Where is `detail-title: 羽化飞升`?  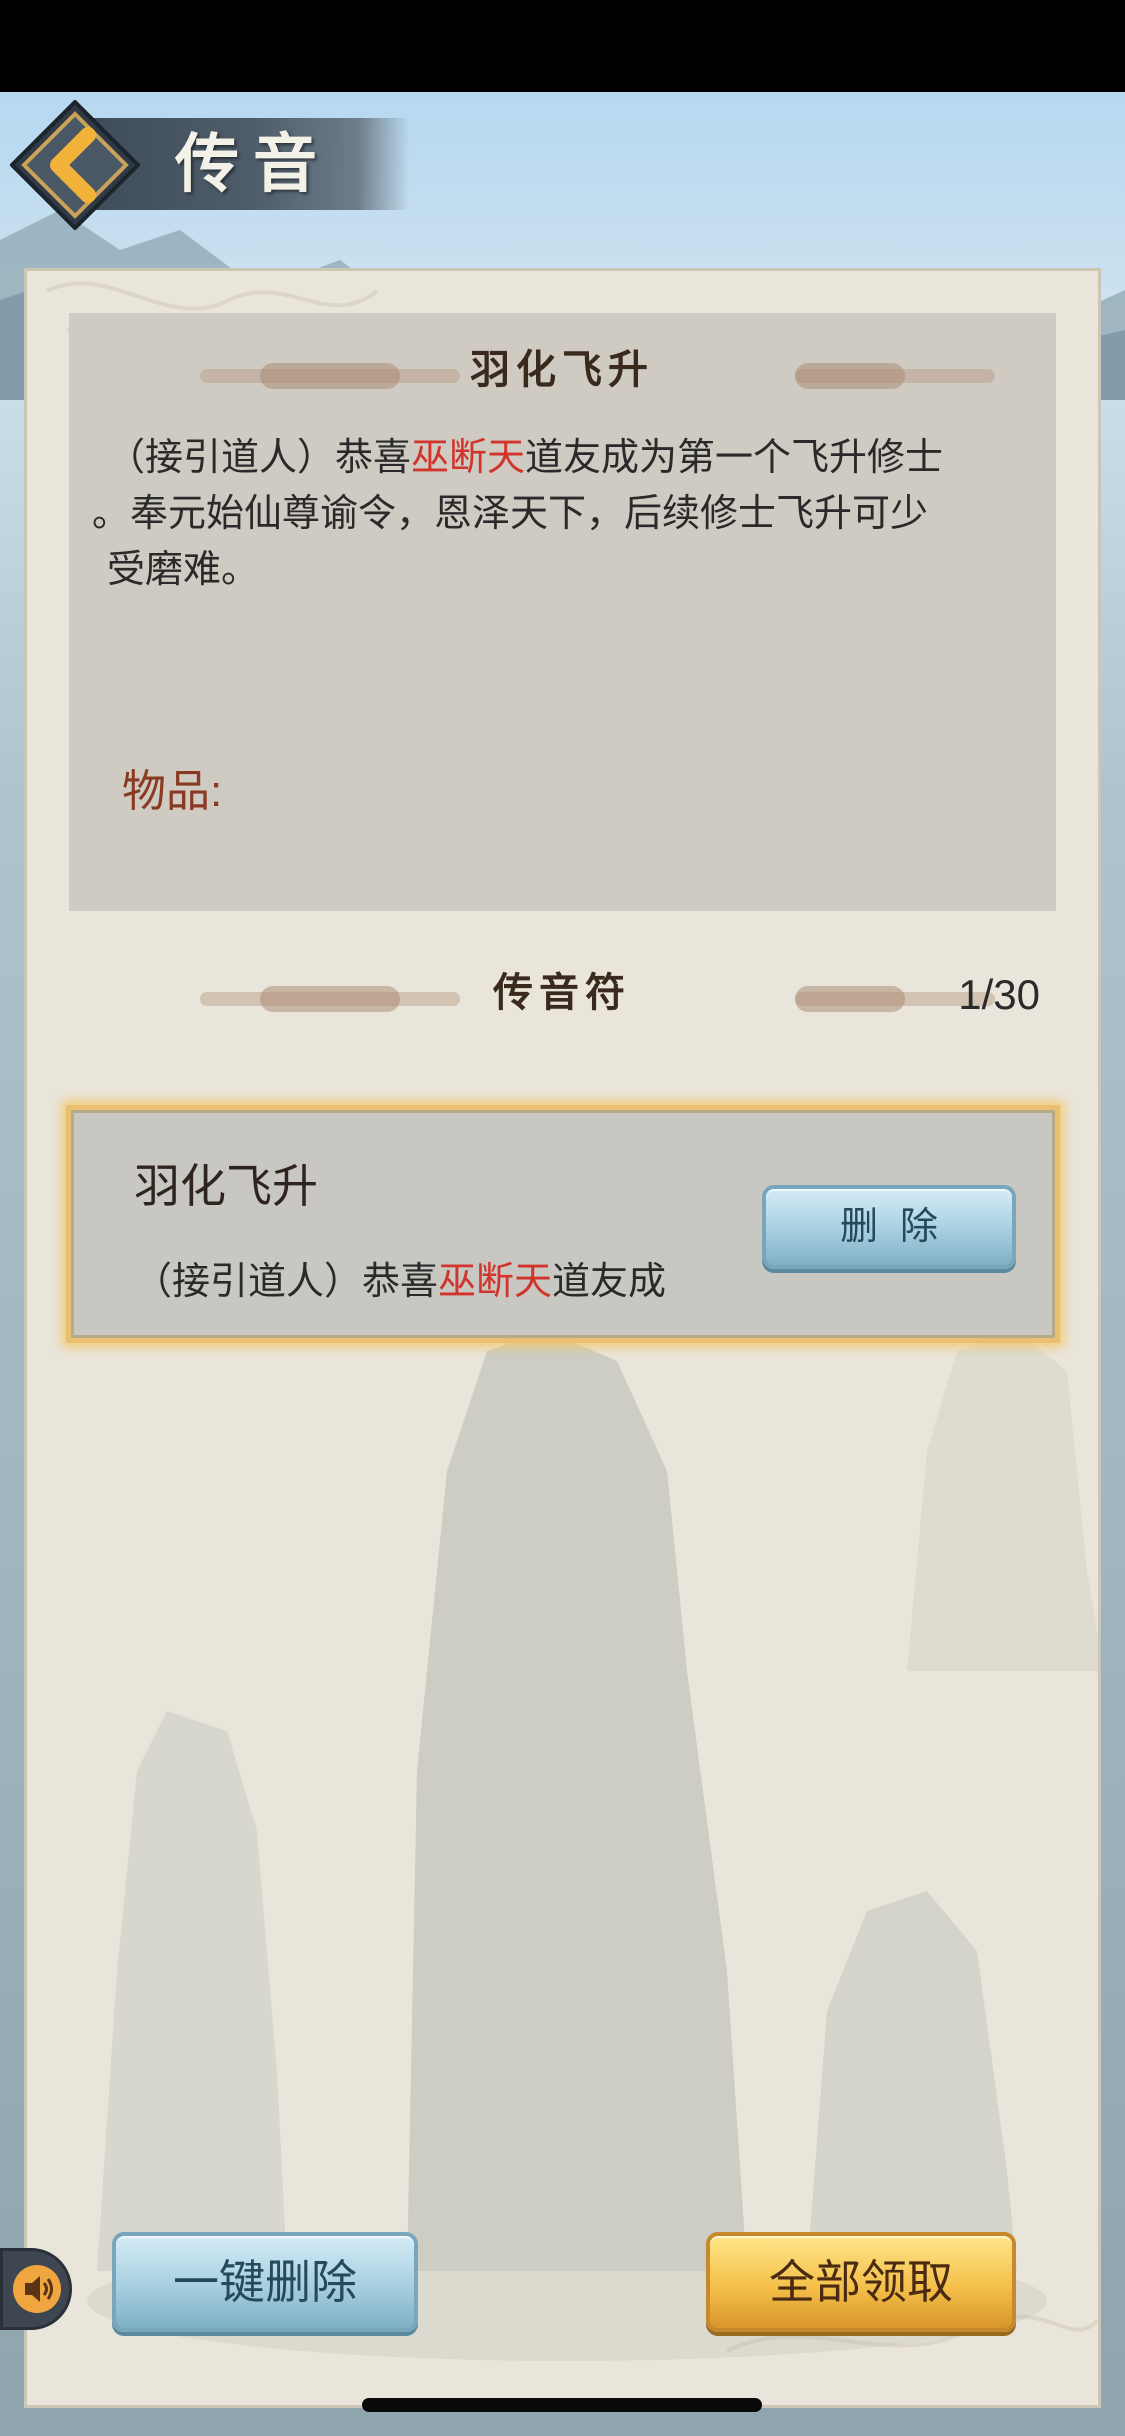 detail-title: 羽化飞升 is located at coordinates (562, 369).